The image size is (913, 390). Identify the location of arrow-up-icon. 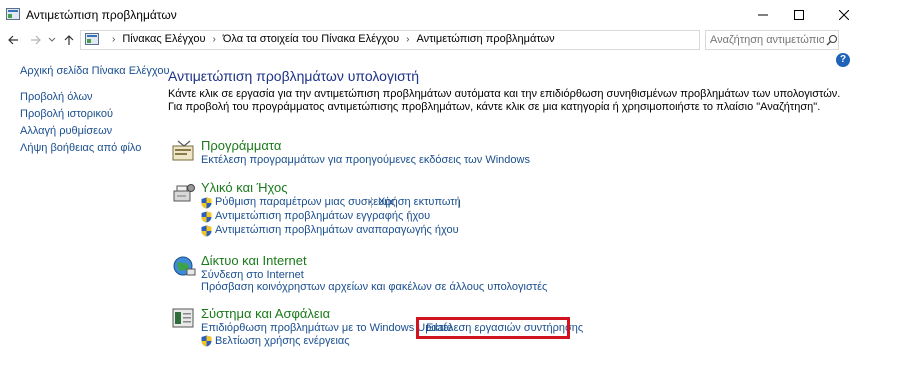
(69, 40).